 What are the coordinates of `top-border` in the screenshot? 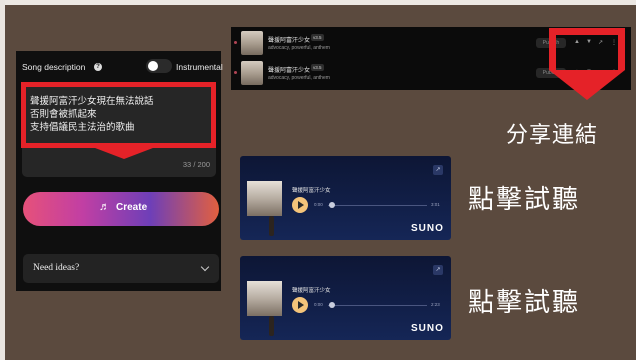 It's located at (318, 2).